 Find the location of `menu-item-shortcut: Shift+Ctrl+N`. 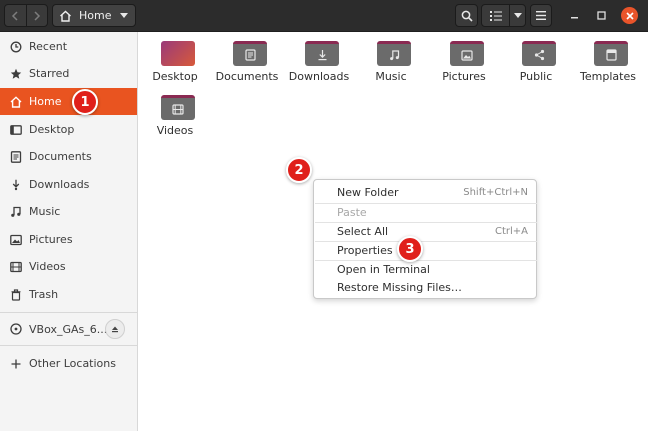

menu-item-shortcut: Shift+Ctrl+N is located at coordinates (495, 192).